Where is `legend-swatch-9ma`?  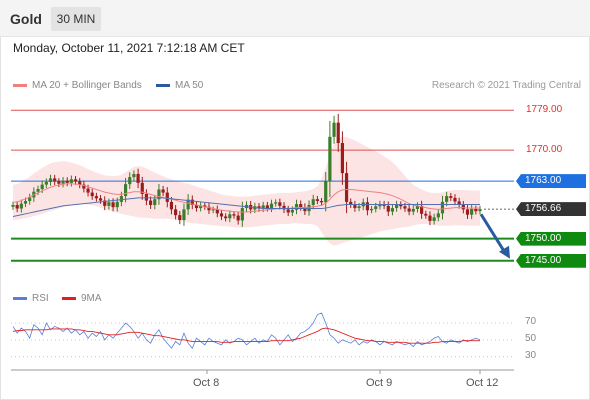 legend-swatch-9ma is located at coordinates (69, 298).